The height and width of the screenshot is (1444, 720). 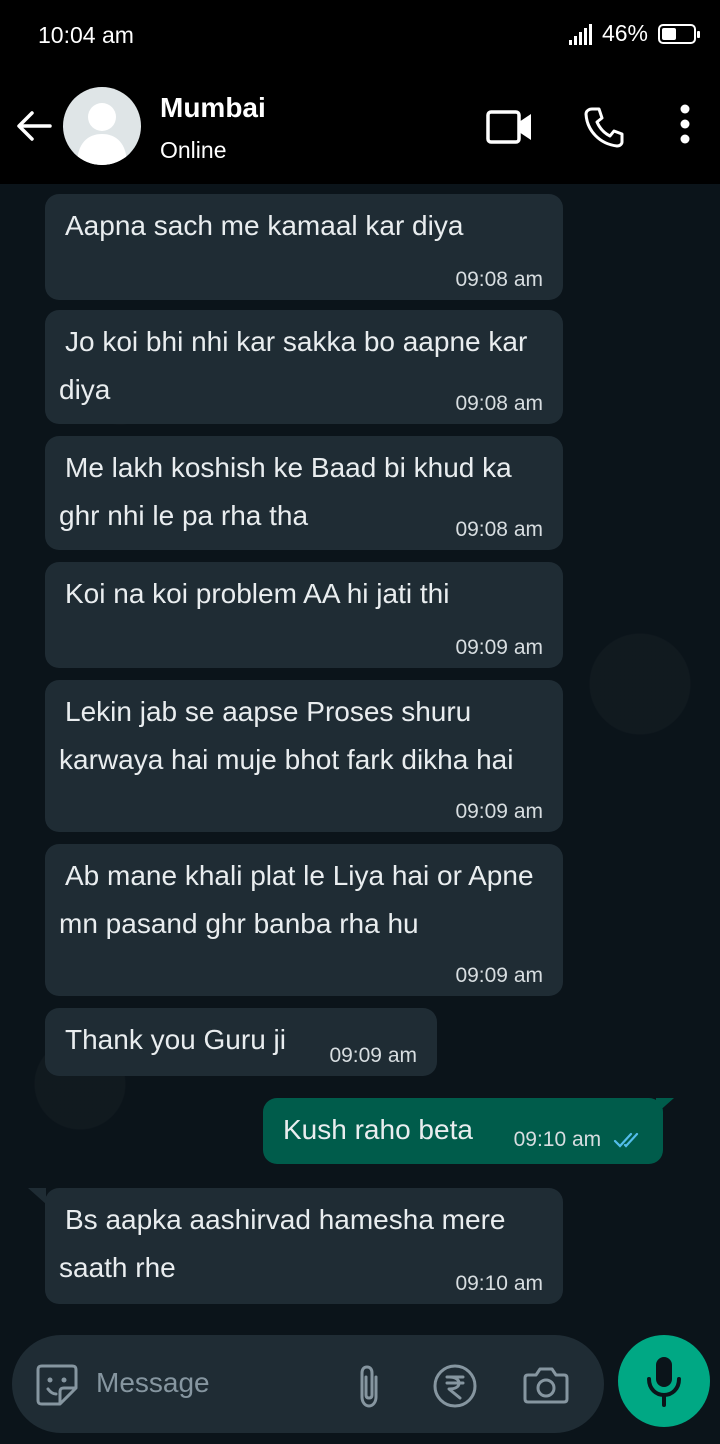 What do you see at coordinates (626, 1141) in the screenshot?
I see `read-ticks-icon` at bounding box center [626, 1141].